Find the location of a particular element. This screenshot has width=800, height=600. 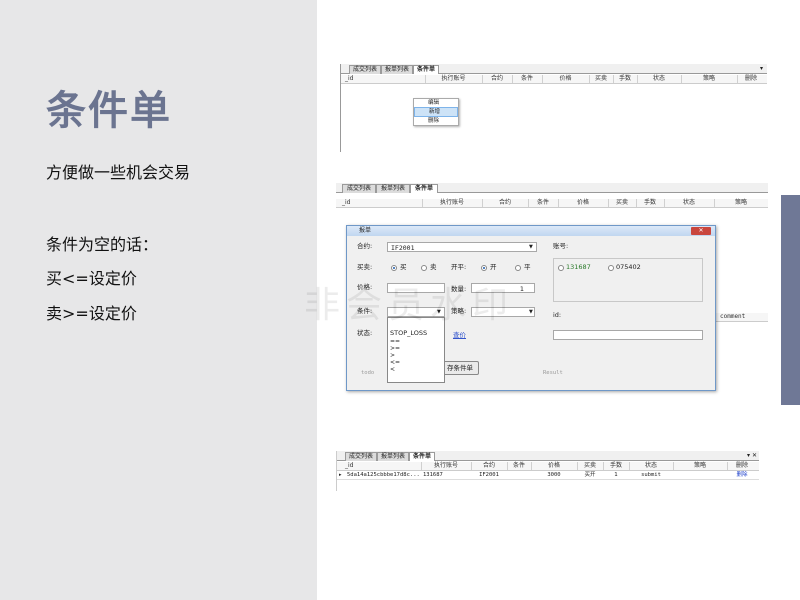

context-menu: 编辑 新增 删除 is located at coordinates (436, 112).